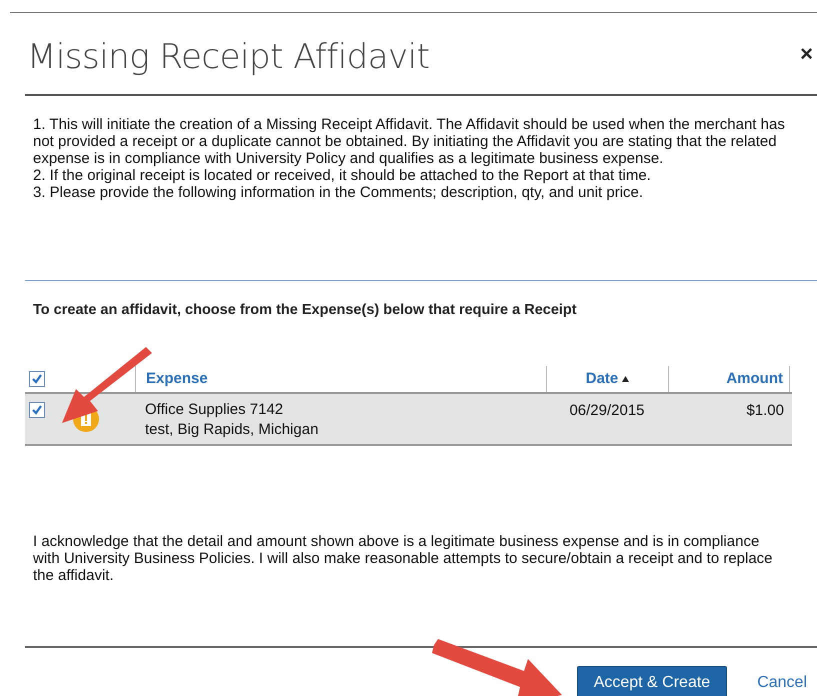 The height and width of the screenshot is (696, 817). What do you see at coordinates (806, 53) in the screenshot?
I see `close-button: ×` at bounding box center [806, 53].